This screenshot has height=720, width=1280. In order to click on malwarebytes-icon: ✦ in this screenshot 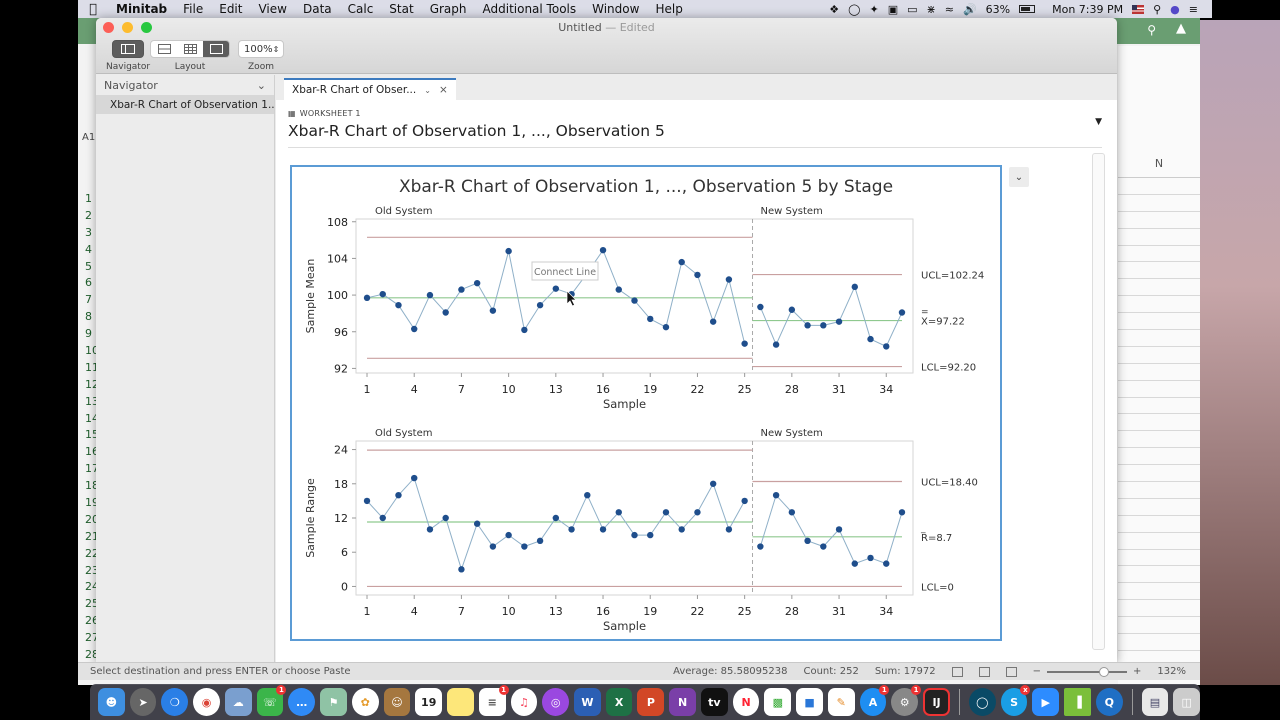, I will do `click(873, 9)`.